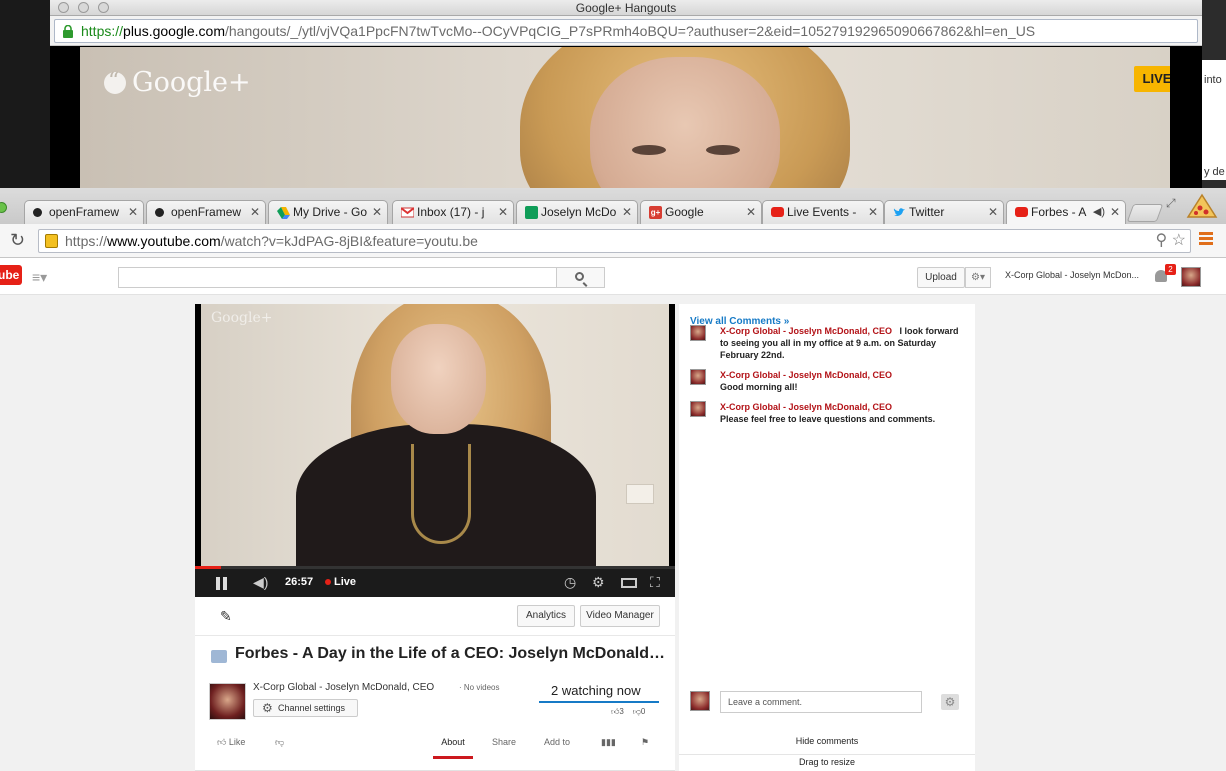 This screenshot has width=1226, height=771. I want to click on video-player: Google+ ◀) 26:57 Live ◷ ⚙ ⛶, so click(435, 450).